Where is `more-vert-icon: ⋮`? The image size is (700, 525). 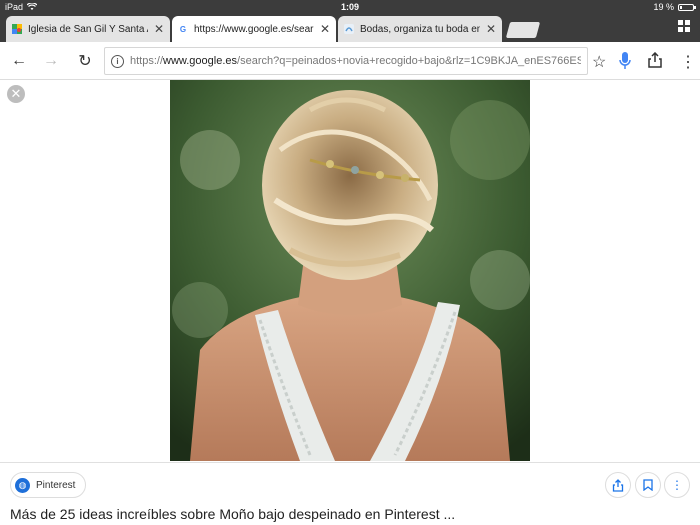
more-vert-icon: ⋮ is located at coordinates (677, 485).